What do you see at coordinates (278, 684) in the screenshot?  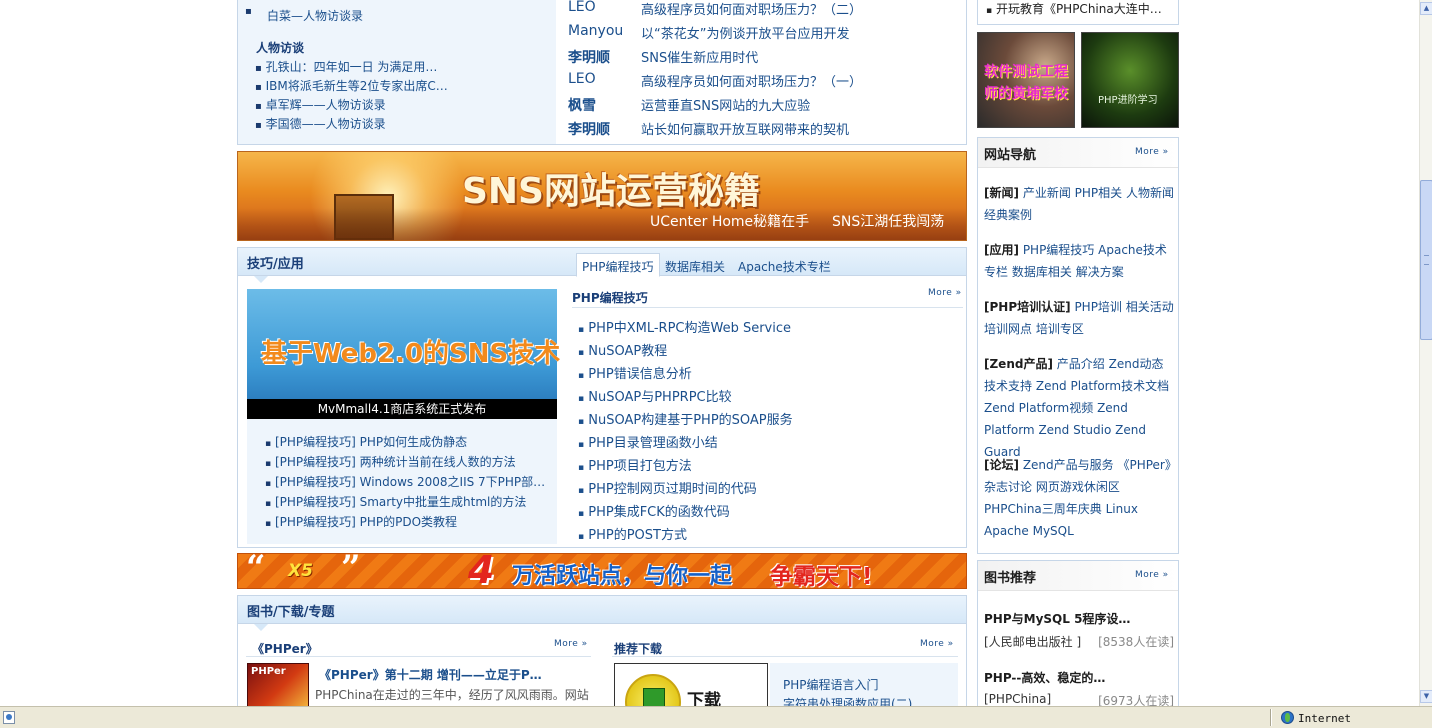 I see `phper-cover: PHPer` at bounding box center [278, 684].